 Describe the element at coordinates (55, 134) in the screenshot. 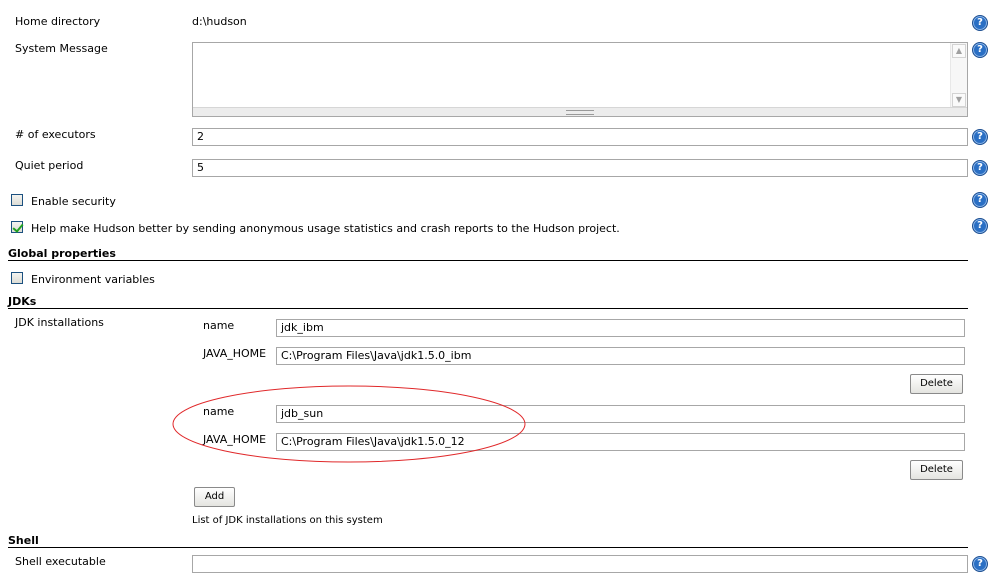

I see `executors-label: # of executors` at that location.